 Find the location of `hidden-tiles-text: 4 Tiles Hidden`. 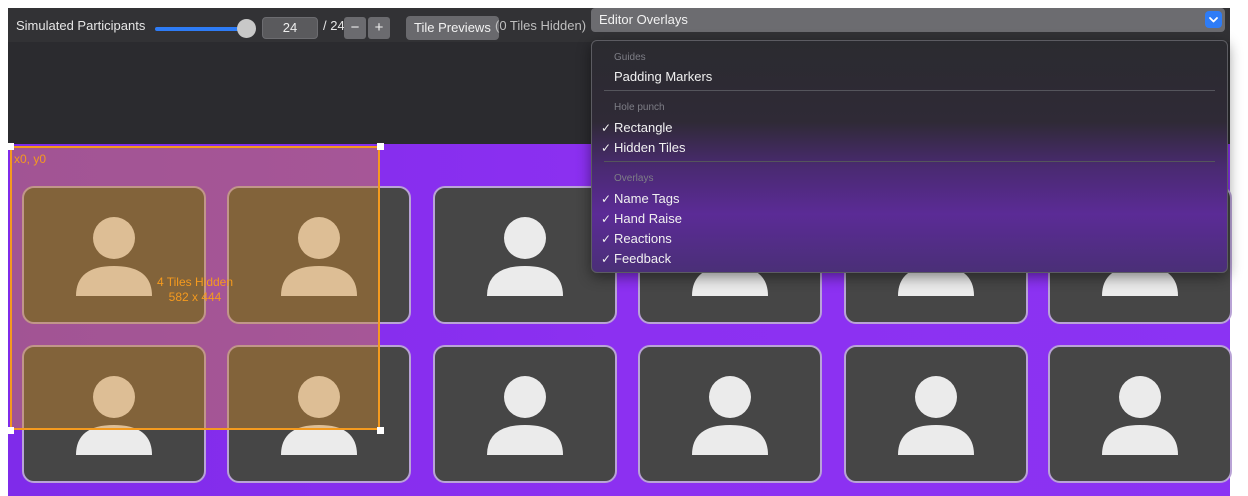

hidden-tiles-text: 4 Tiles Hidden is located at coordinates (195, 282).